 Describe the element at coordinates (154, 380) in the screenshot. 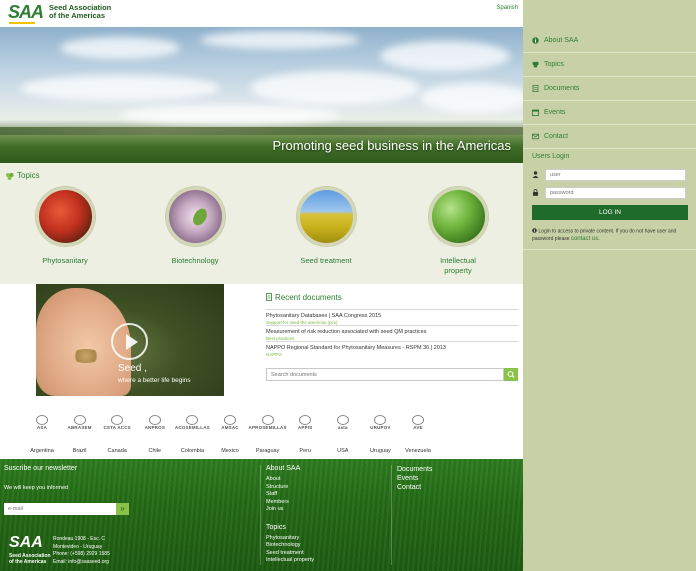

I see `video-subcaption: where a better life begins` at that location.